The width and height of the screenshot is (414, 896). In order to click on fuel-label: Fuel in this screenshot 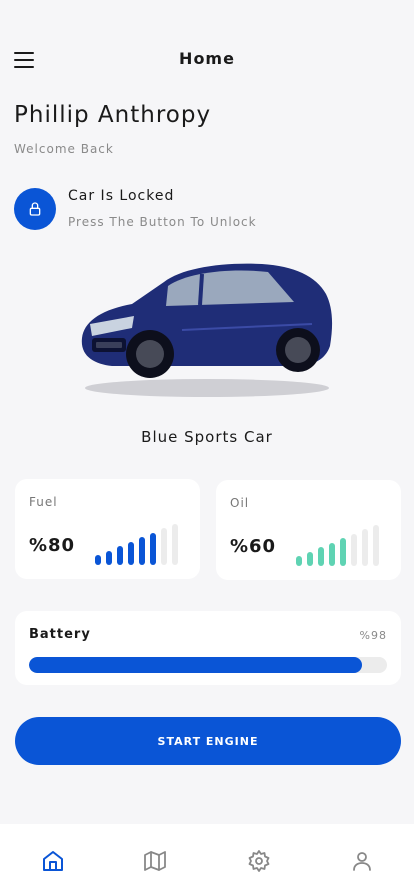, I will do `click(43, 502)`.